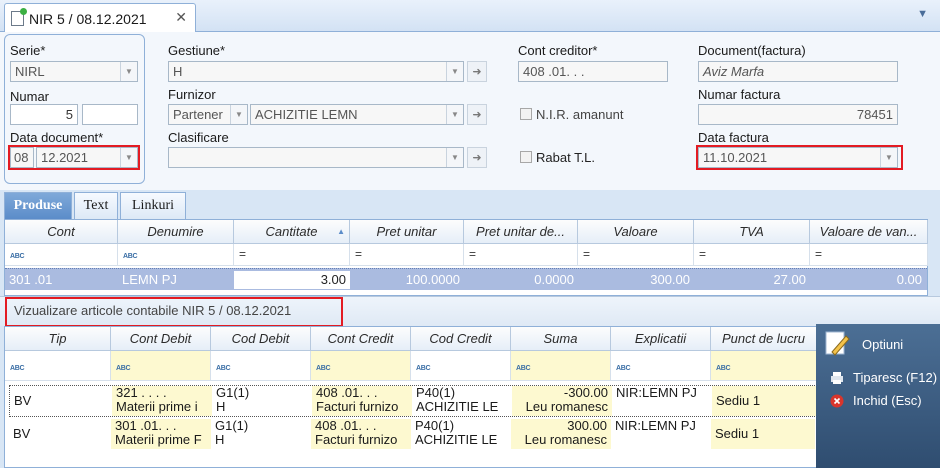  Describe the element at coordinates (461, 339) in the screenshot. I see `column-header-cod-credit: Cod Credit` at that location.